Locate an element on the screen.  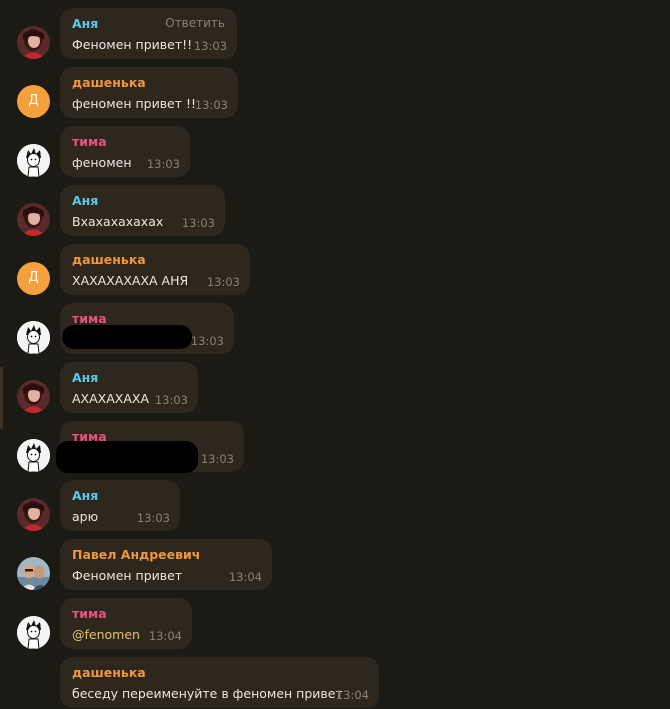
avatar-pavel is located at coordinates (33, 573).